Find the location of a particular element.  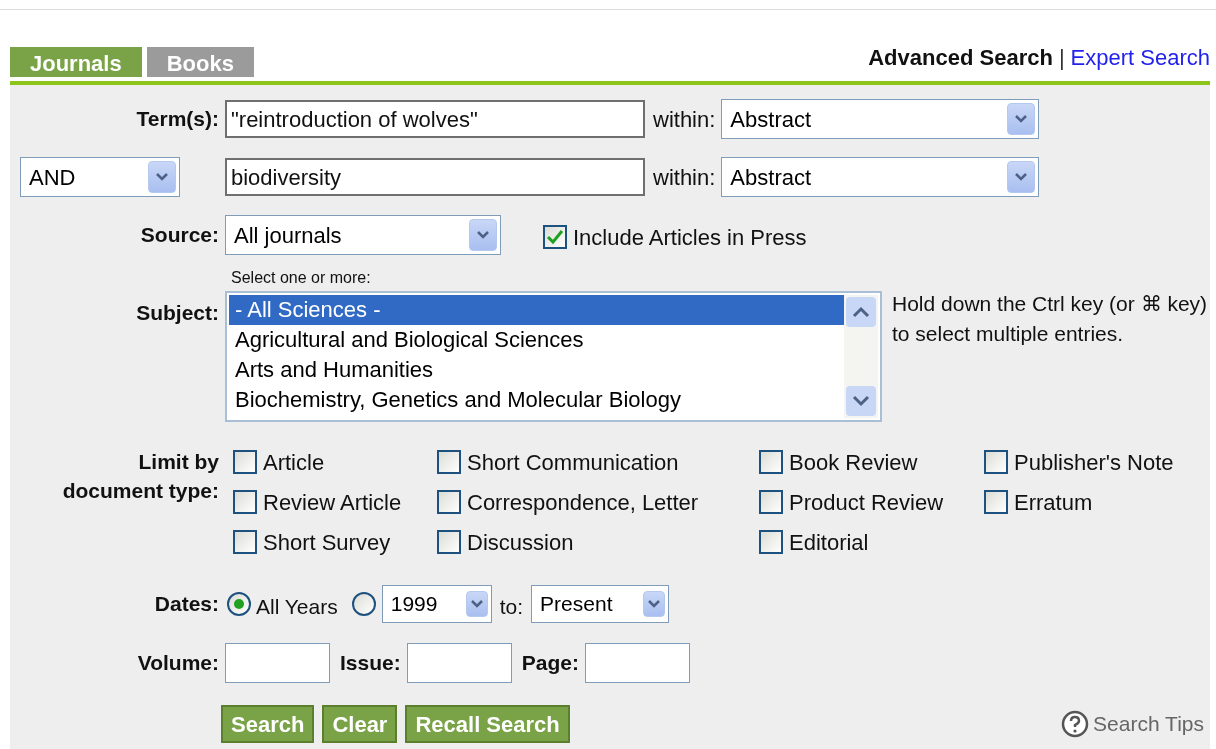

checkbox-label: Include Articles in Press is located at coordinates (690, 237).